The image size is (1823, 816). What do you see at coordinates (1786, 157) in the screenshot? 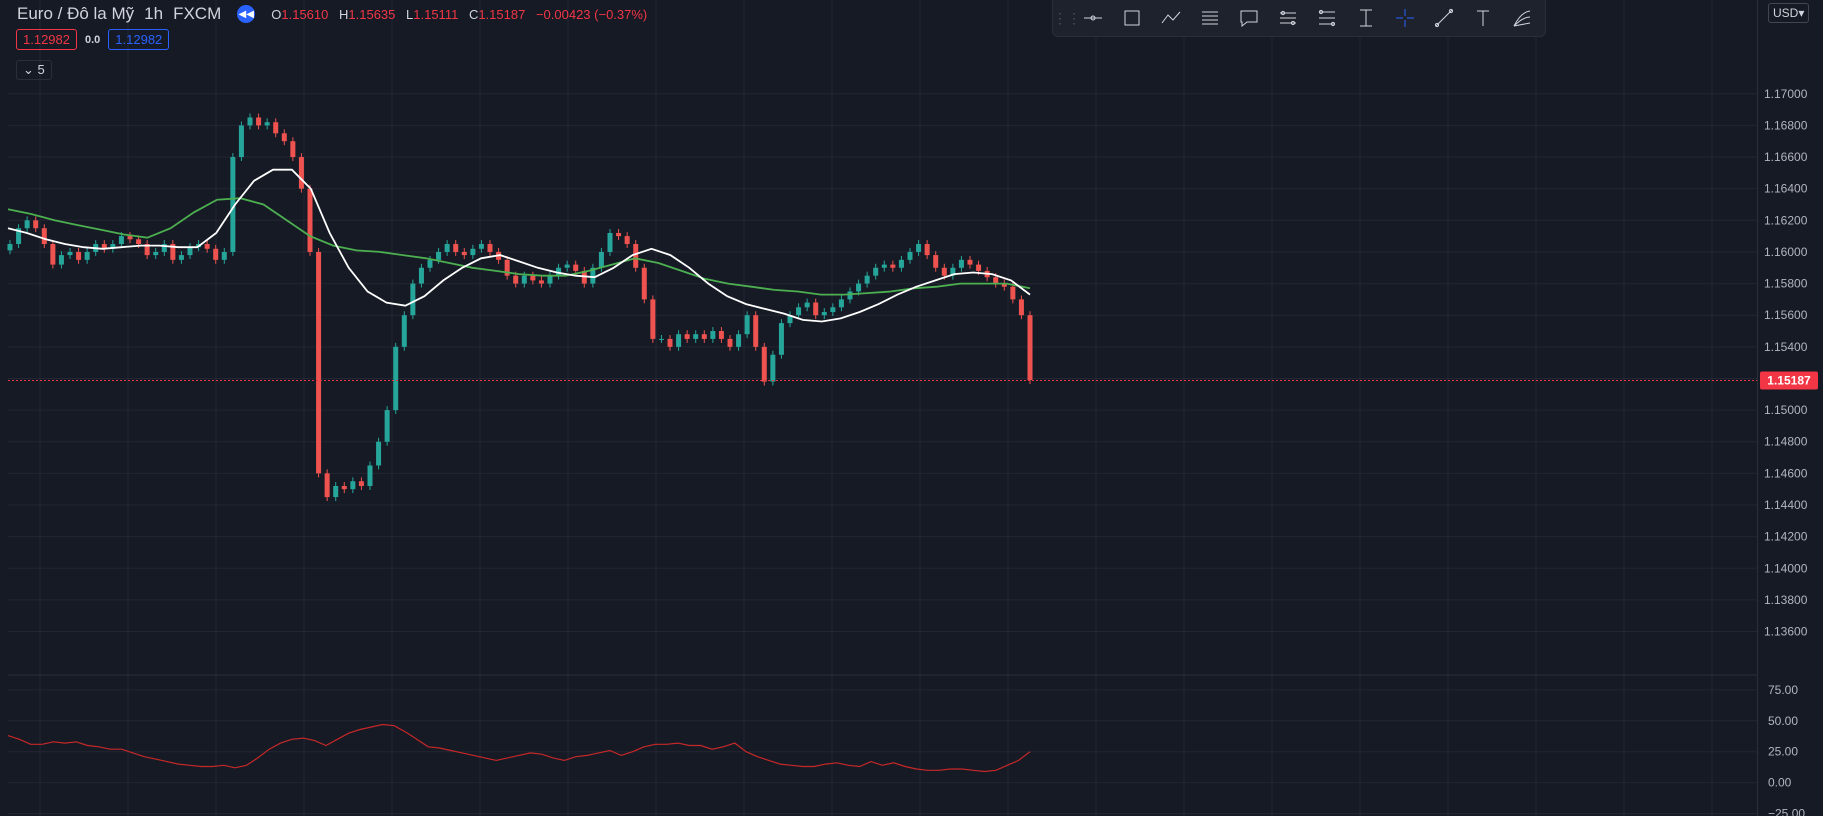
I see `price-tick-label: 1.16600` at bounding box center [1786, 157].